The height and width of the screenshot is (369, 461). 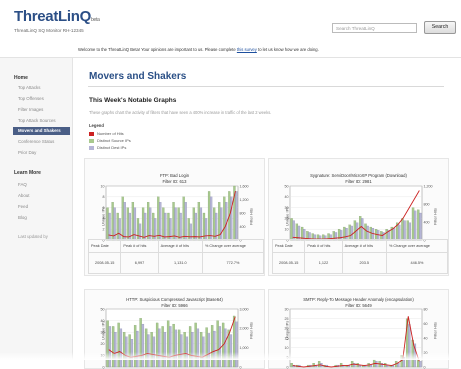 I want to click on y-tick-label: 40, so click(x=103, y=321).